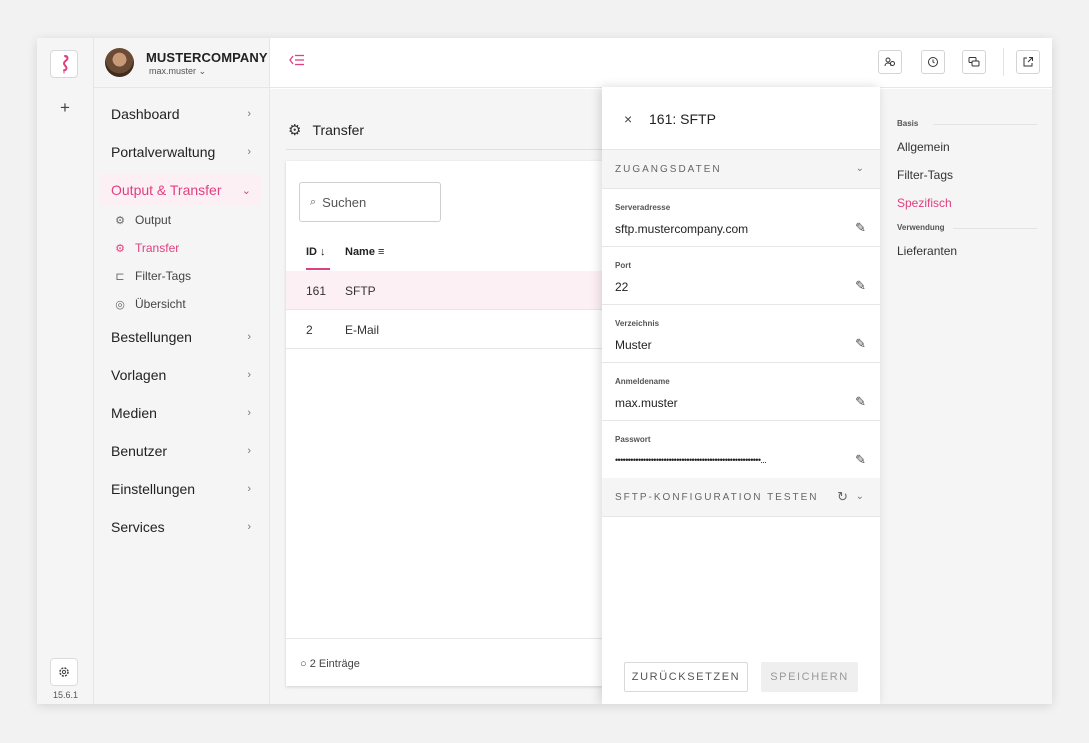 The image size is (1089, 743). Describe the element at coordinates (921, 227) in the screenshot. I see `subnav-group-label: Verwendung` at that location.